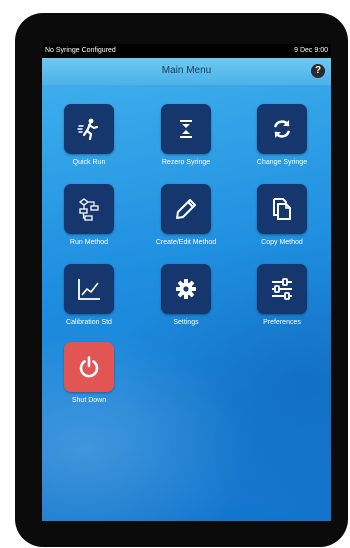 Image resolution: width=350 pixels, height=548 pixels. I want to click on create-edit-method-tile: Create/Edit Method, so click(186, 215).